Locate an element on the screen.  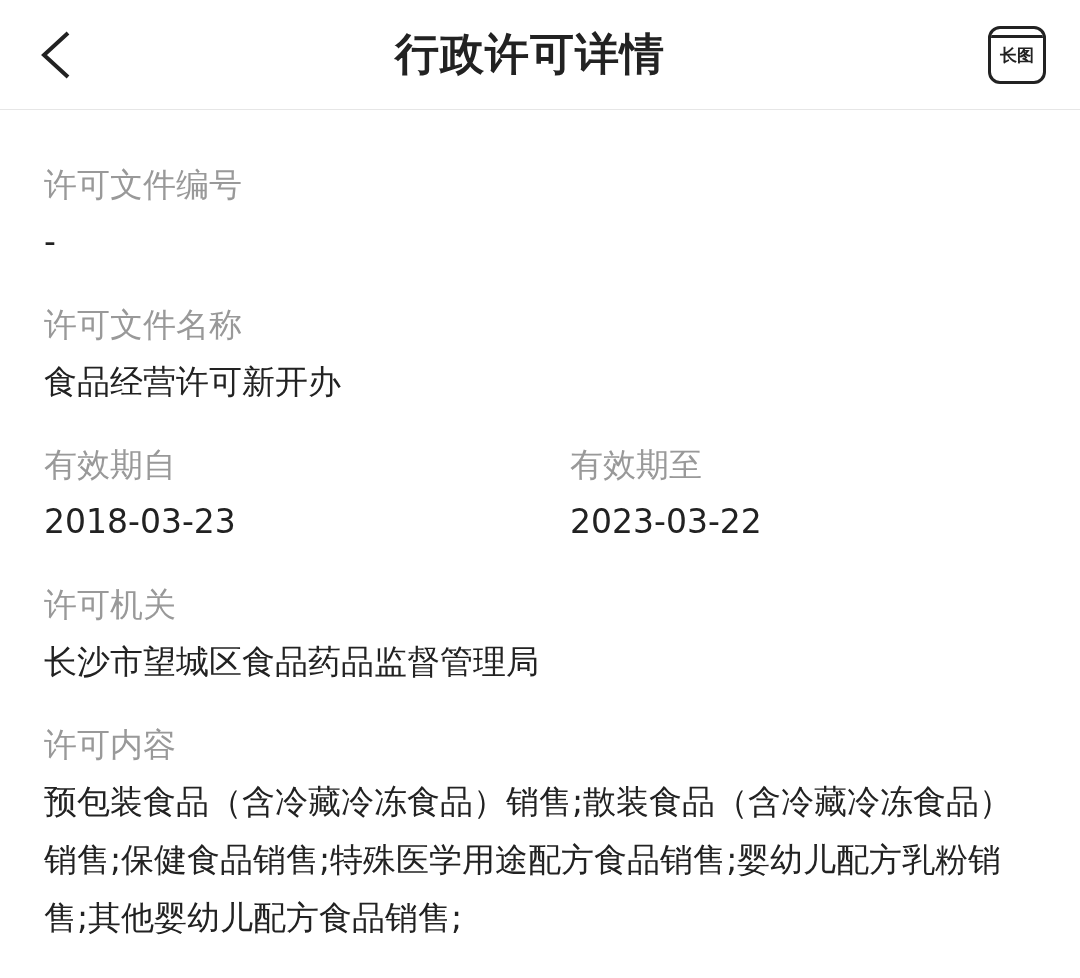
field-value: - is located at coordinates (50, 242).